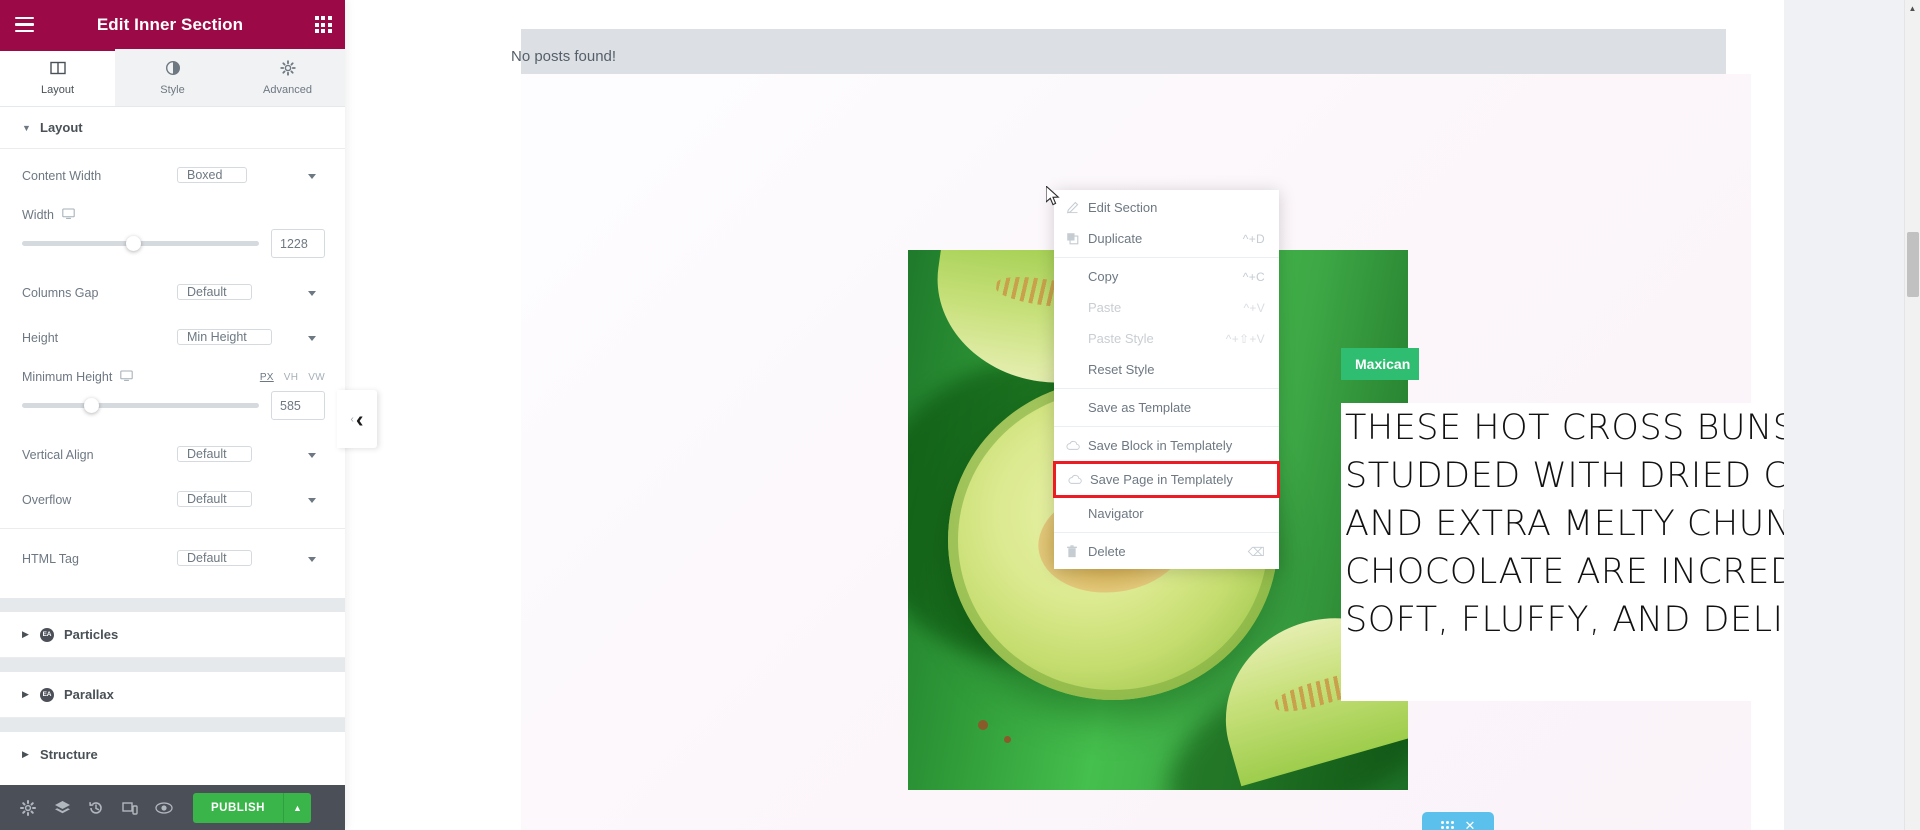  Describe the element at coordinates (62, 175) in the screenshot. I see `content-width-label: Content Width` at that location.